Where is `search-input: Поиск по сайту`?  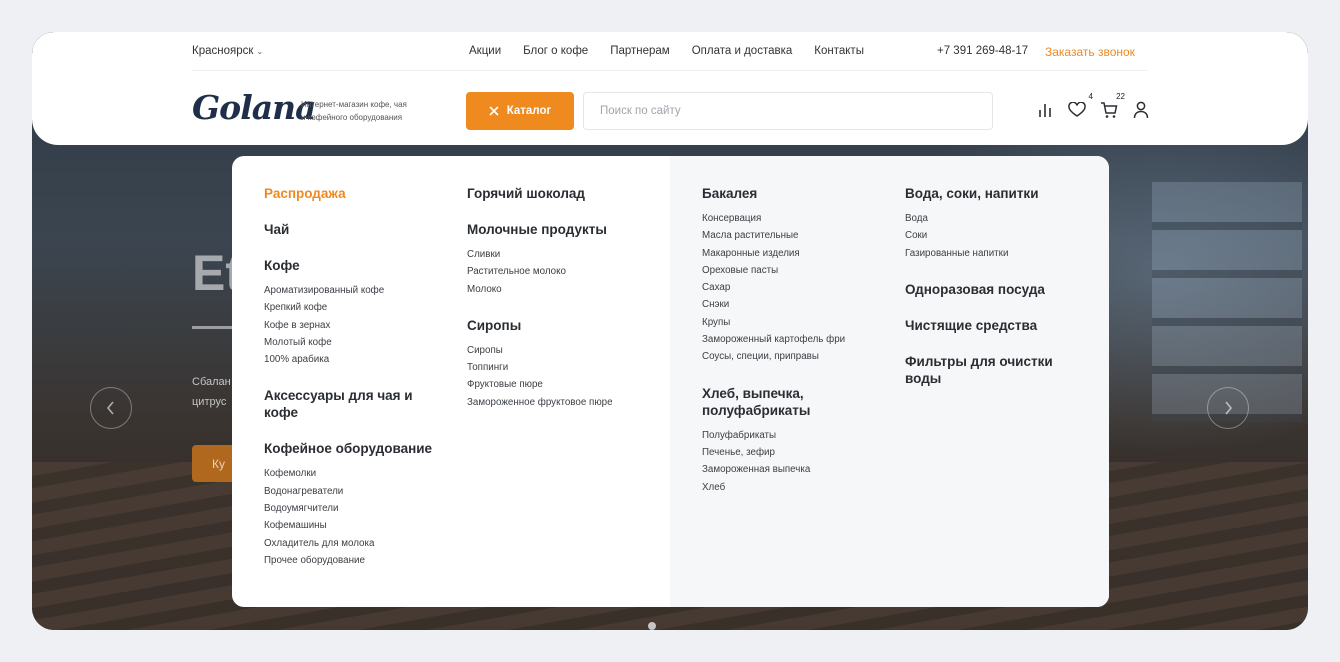 search-input: Поиск по сайту is located at coordinates (788, 111).